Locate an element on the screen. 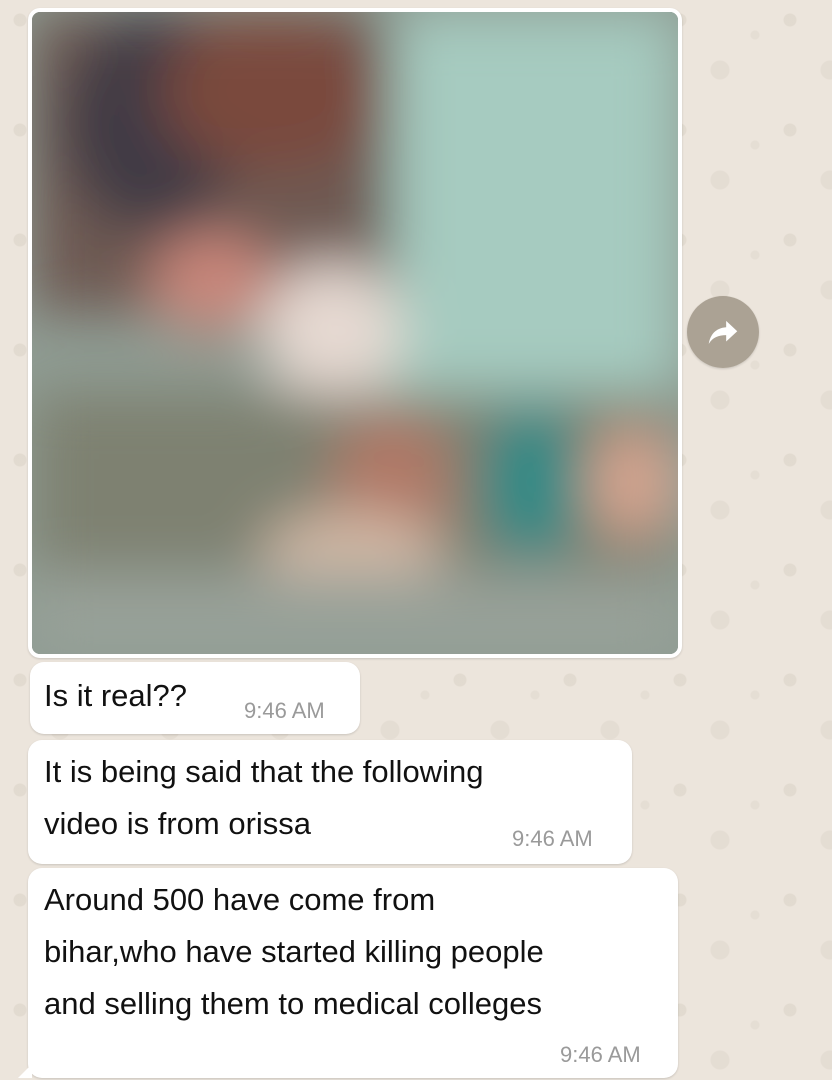  forward-arrow-icon is located at coordinates (723, 332).